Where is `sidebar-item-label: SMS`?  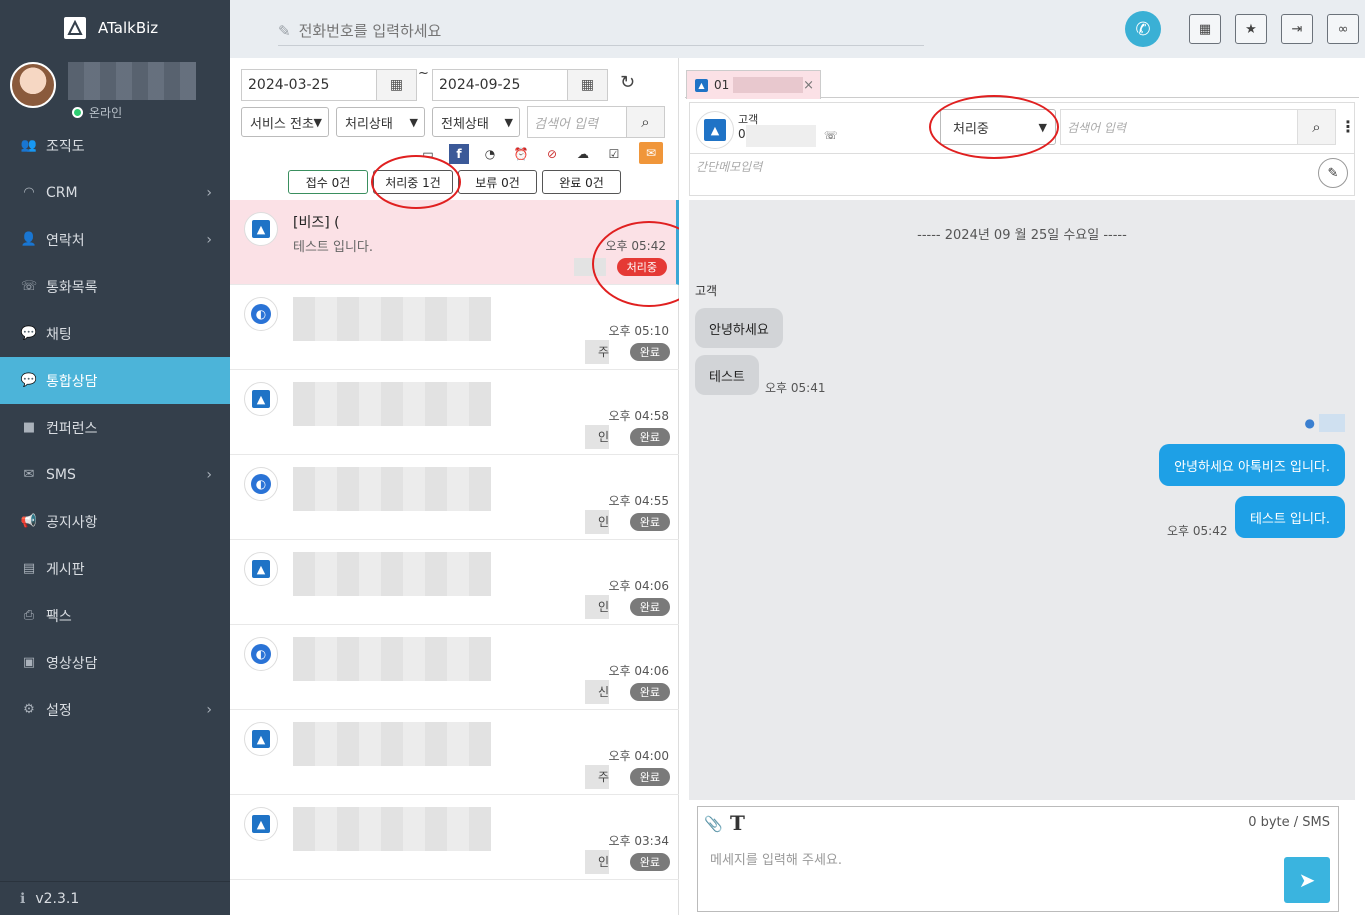 sidebar-item-label: SMS is located at coordinates (61, 474).